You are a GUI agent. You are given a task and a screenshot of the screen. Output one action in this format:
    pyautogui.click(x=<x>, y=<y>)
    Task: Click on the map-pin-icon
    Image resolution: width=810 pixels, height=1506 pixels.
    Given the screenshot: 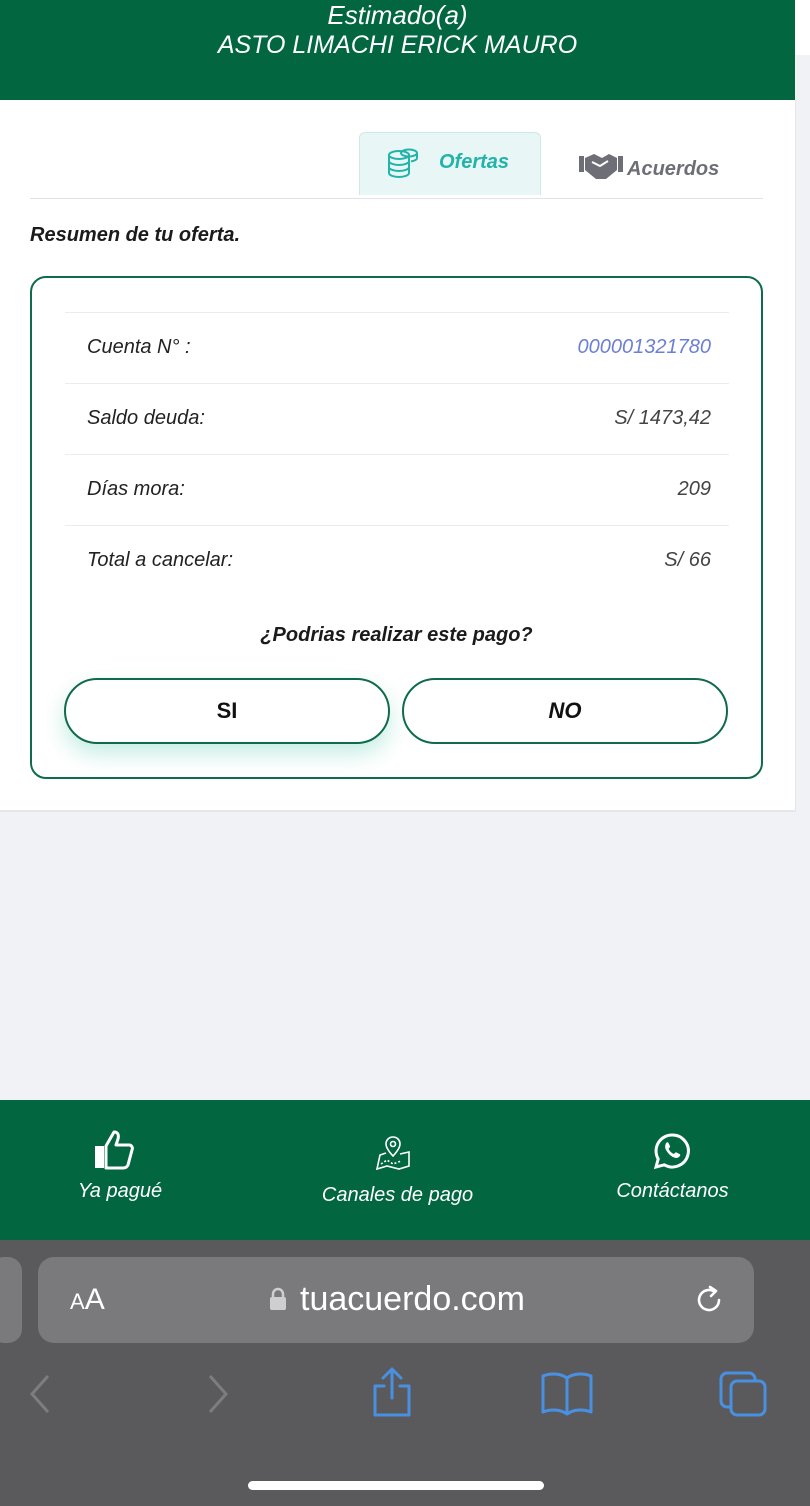 What is the action you would take?
    pyautogui.click(x=393, y=1155)
    